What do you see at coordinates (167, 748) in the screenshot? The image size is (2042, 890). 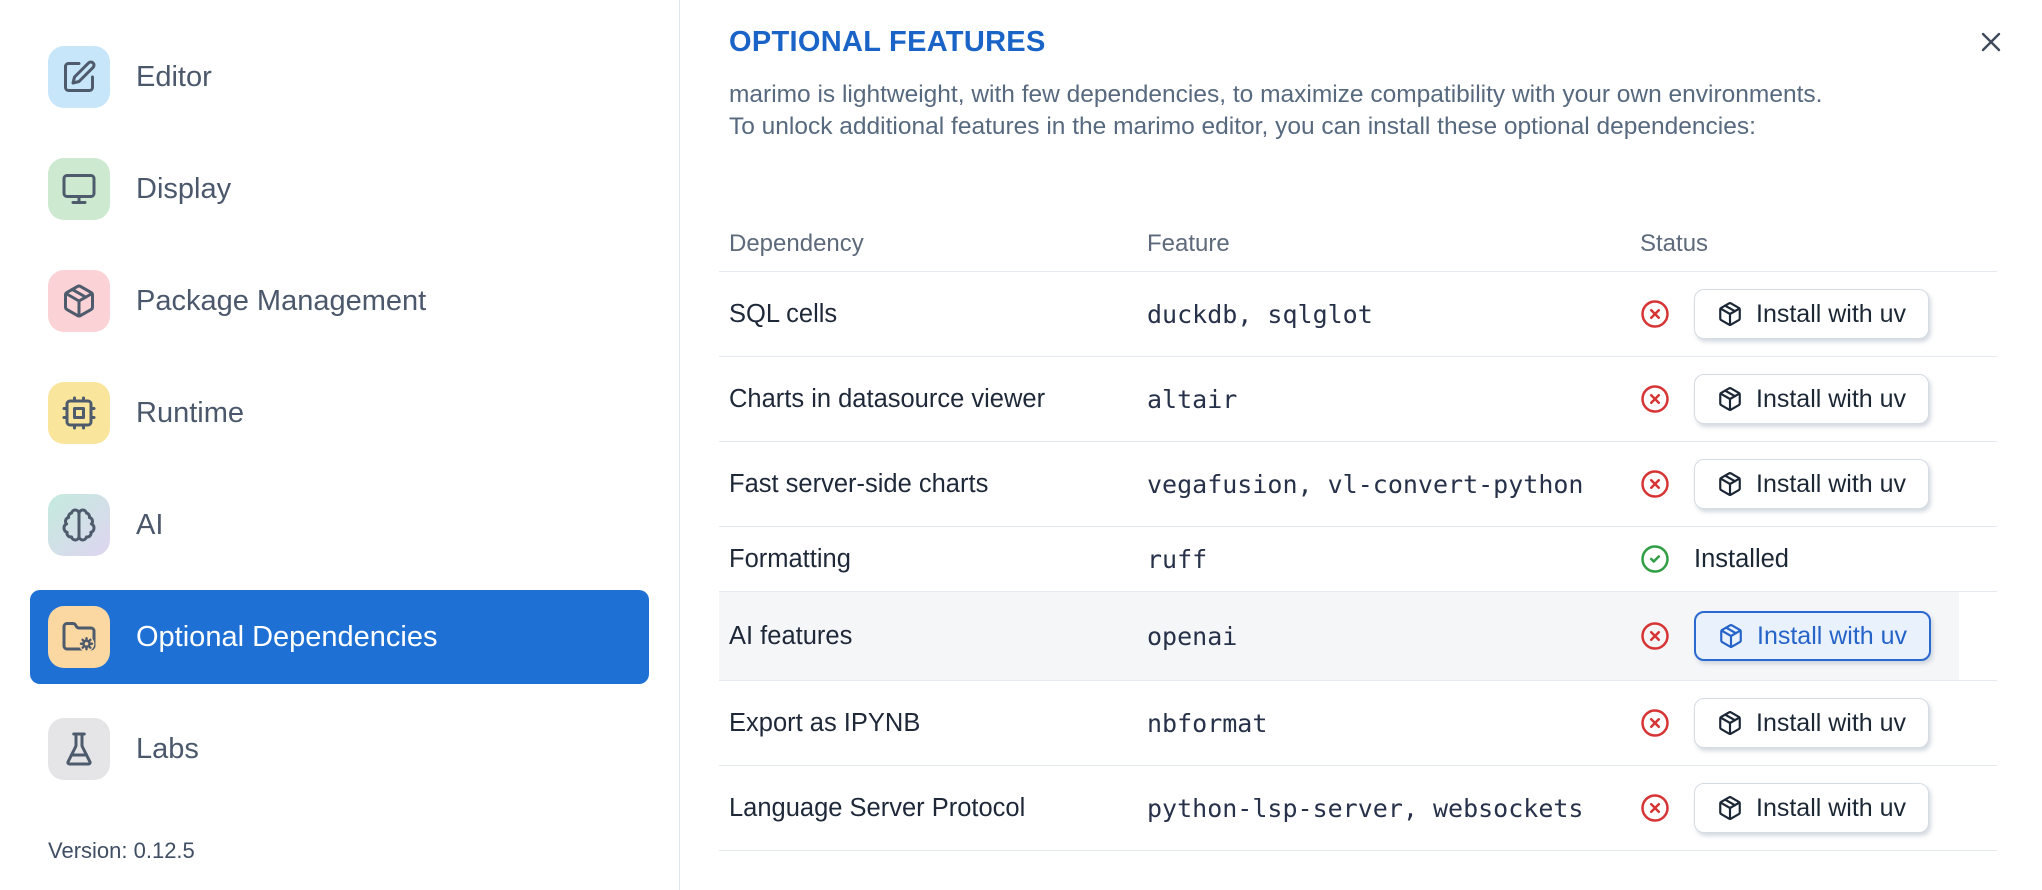 I see `sidebar-item-label: Labs` at bounding box center [167, 748].